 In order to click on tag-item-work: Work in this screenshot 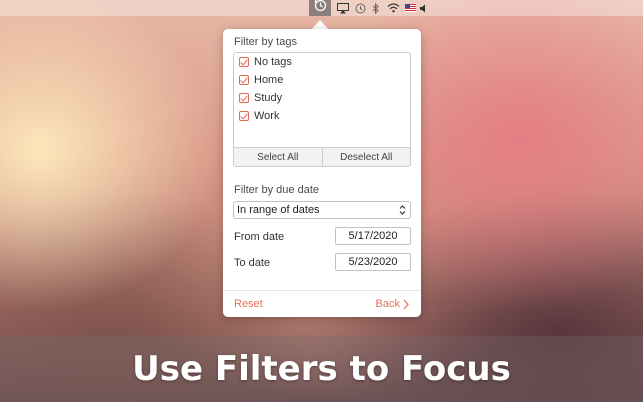, I will do `click(259, 116)`.